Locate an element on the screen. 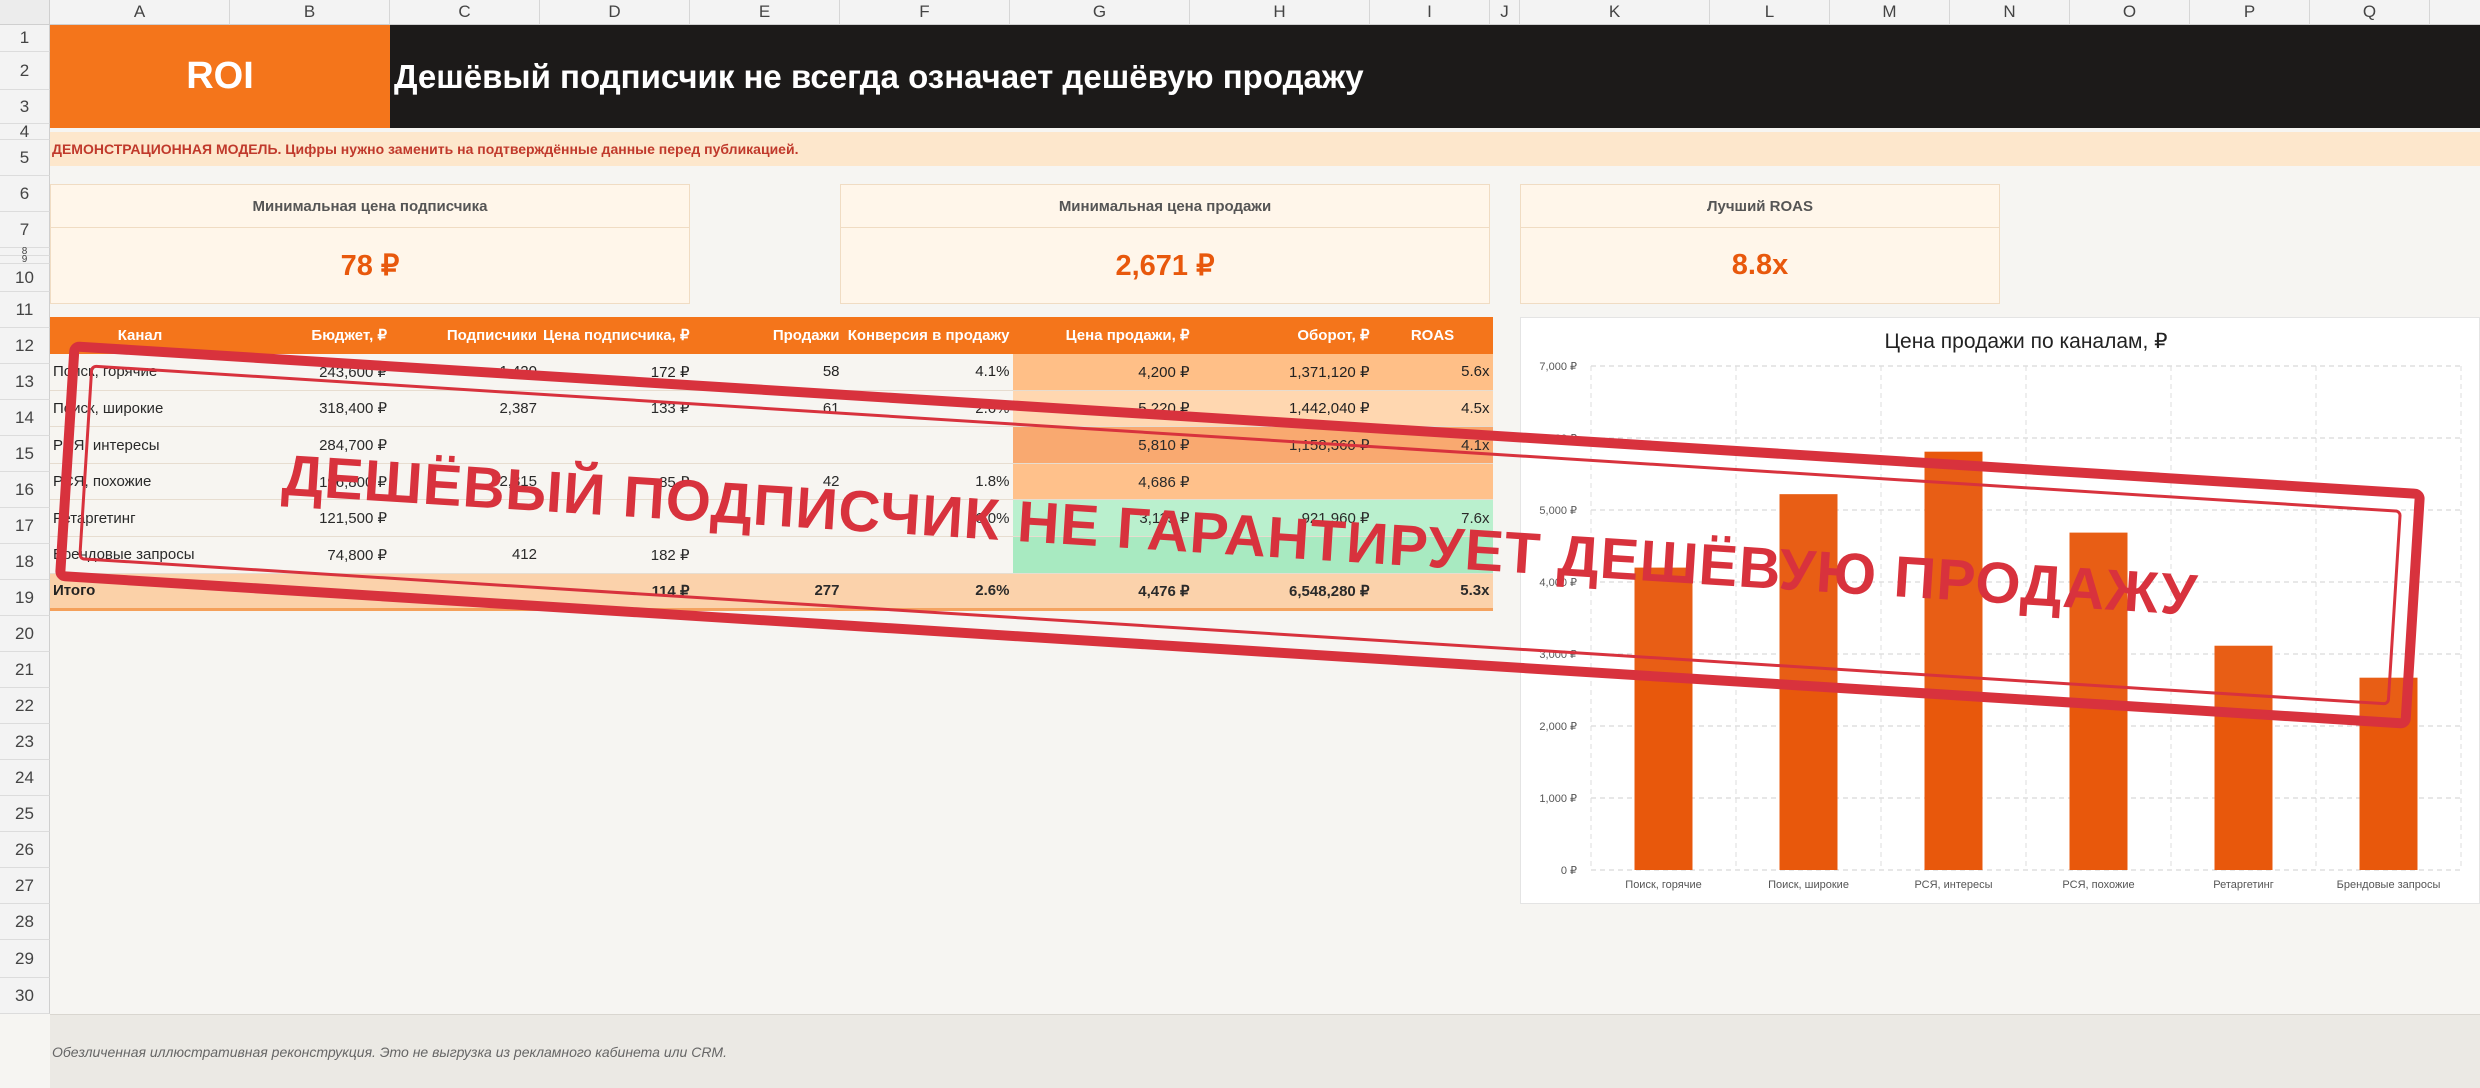 The width and height of the screenshot is (2480, 1088). header-cell-budget: Бюджет, ₽ is located at coordinates (310, 335).